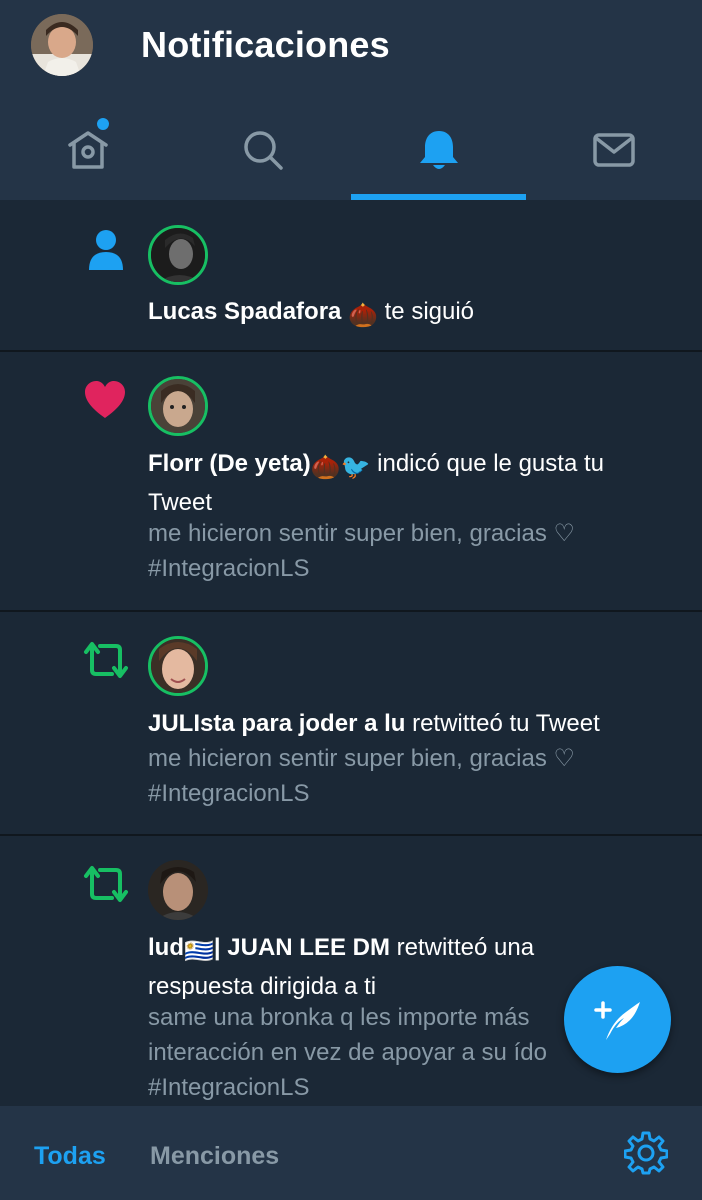 This screenshot has width=702, height=1200. I want to click on page-title: Notificaciones, so click(265, 44).